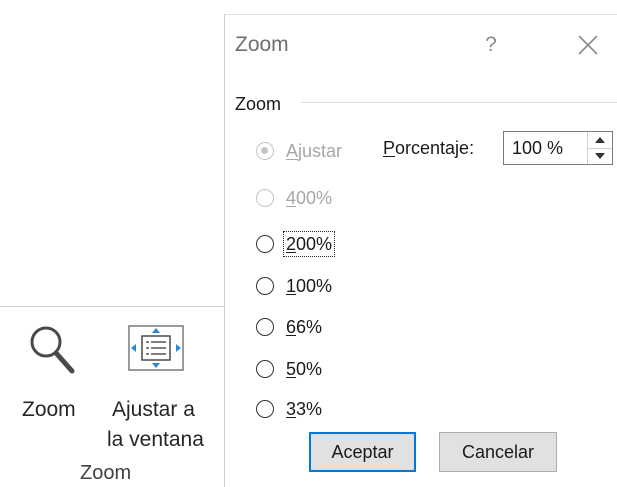 This screenshot has height=487, width=617. I want to click on ribbon-group-label: Zoom, so click(106, 473).